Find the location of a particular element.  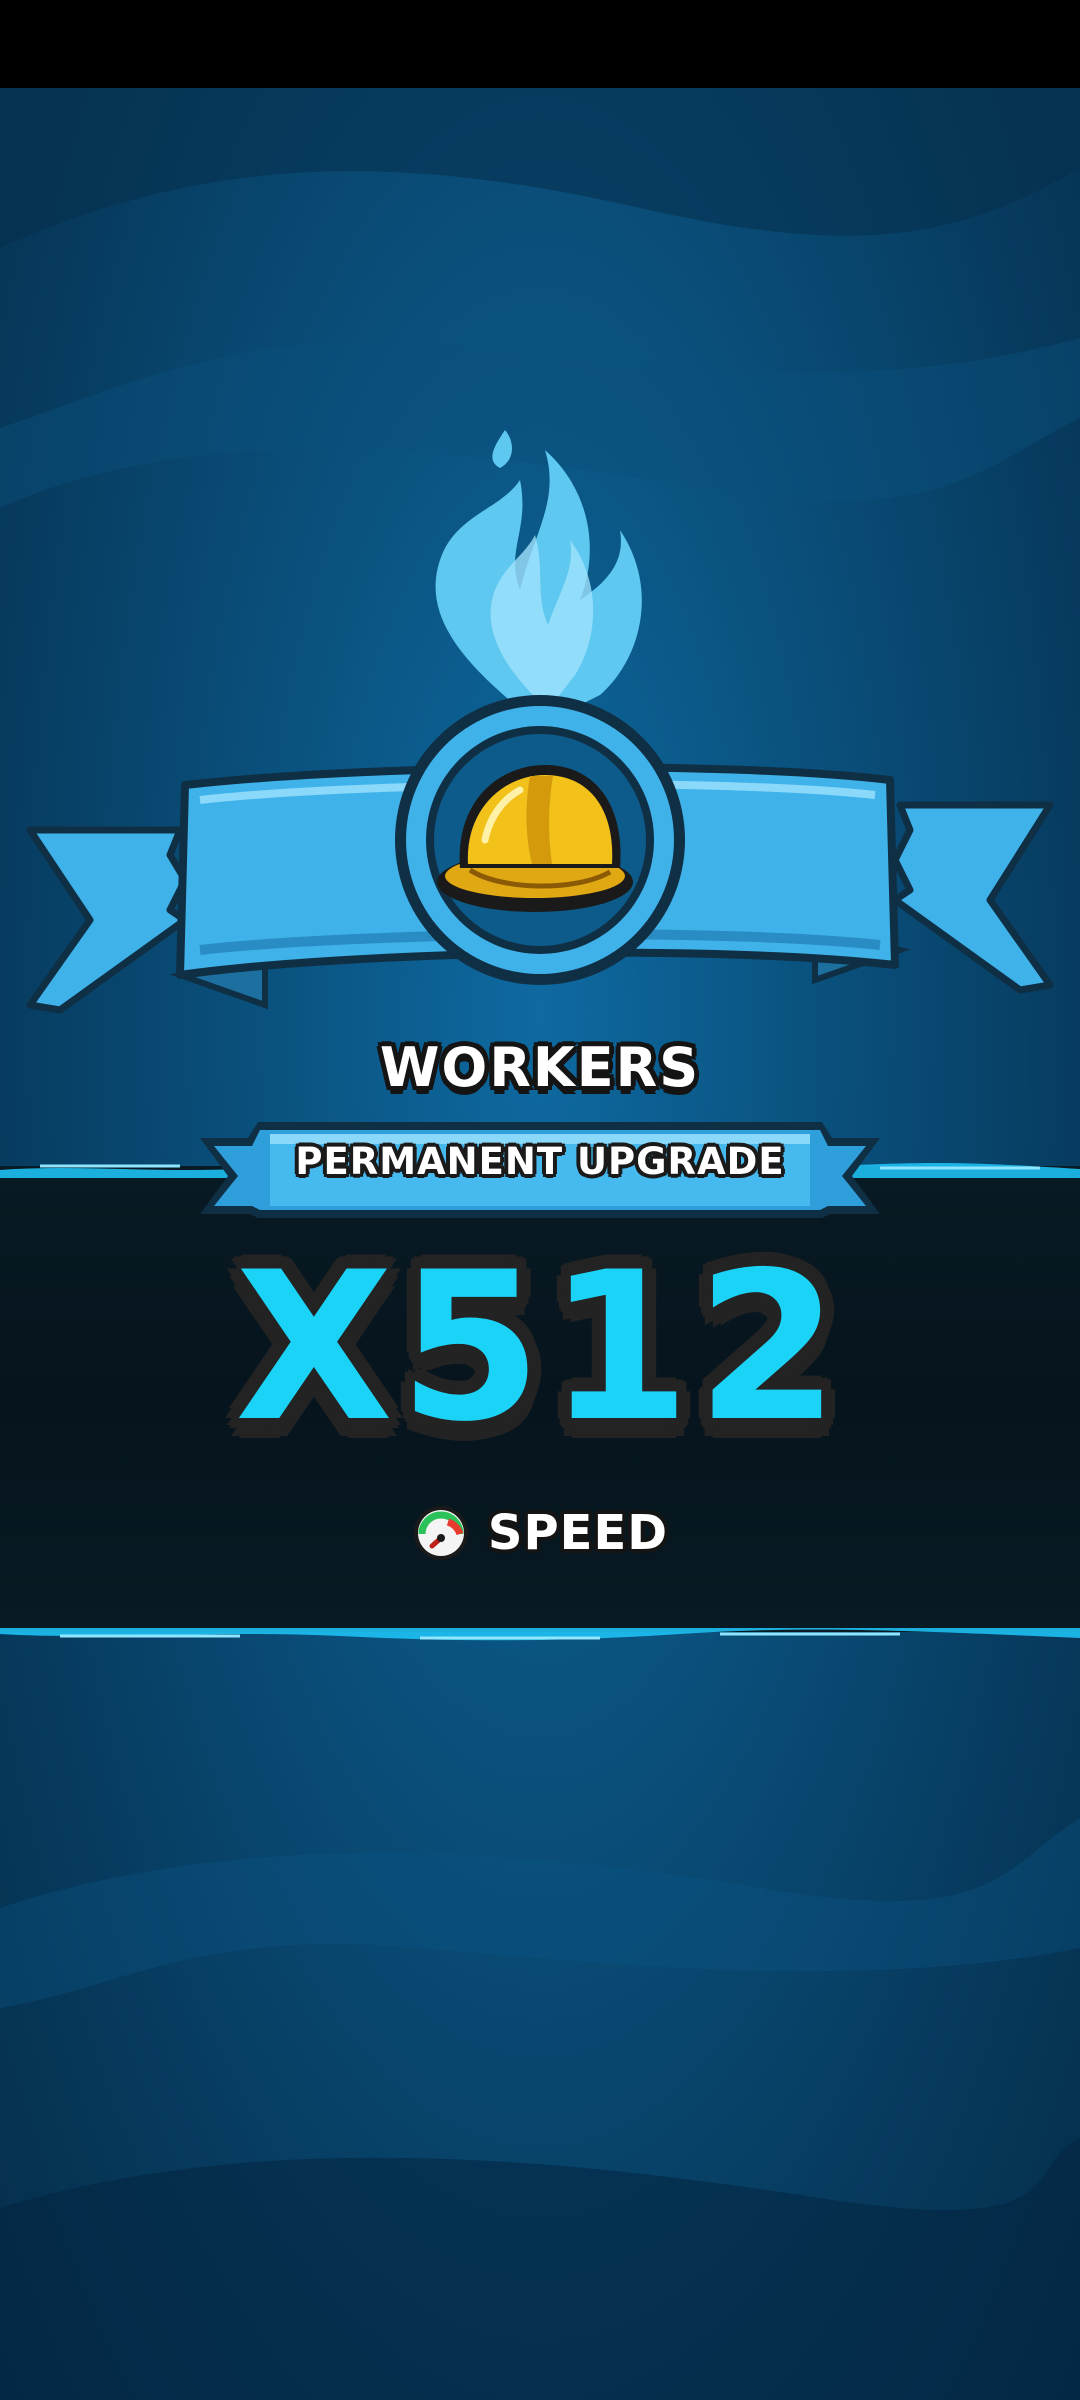

stat-row: SPEED is located at coordinates (540, 1533).